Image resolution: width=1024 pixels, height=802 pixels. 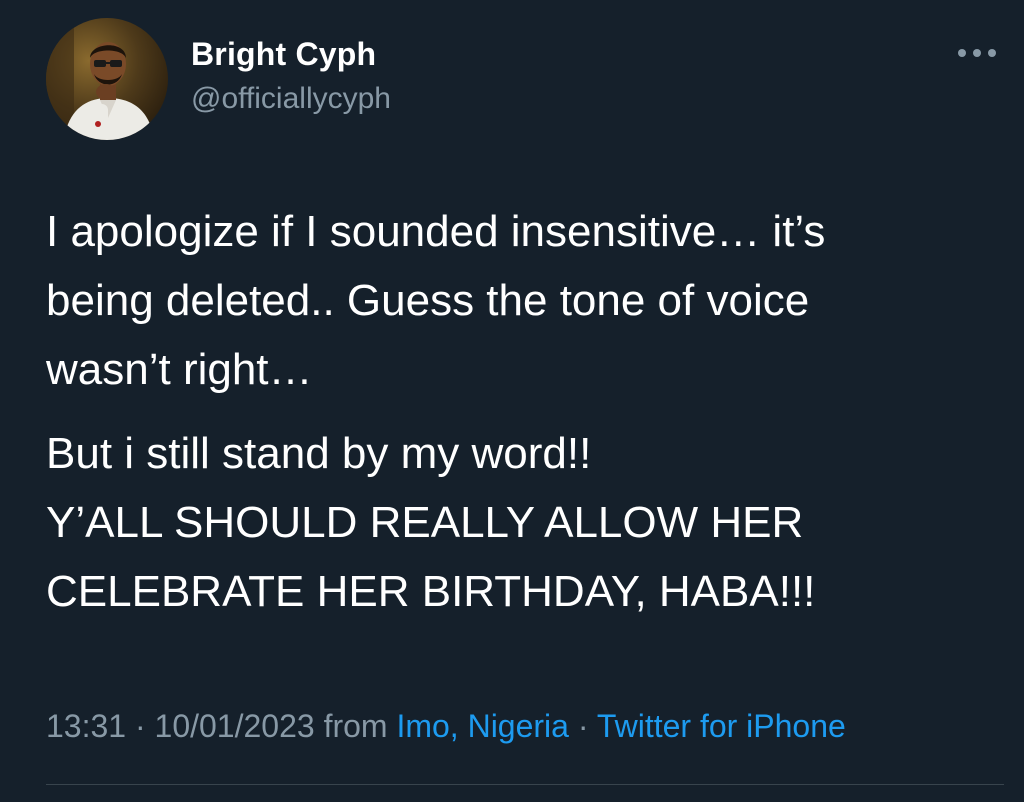 I want to click on user-avatar-photo, so click(x=107, y=79).